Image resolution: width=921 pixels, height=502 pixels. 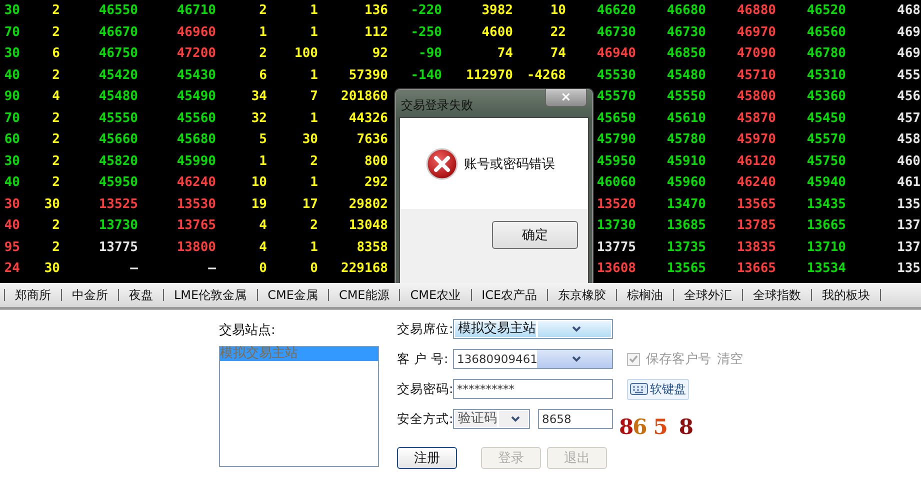 I want to click on quote-value: 45970, so click(x=756, y=140).